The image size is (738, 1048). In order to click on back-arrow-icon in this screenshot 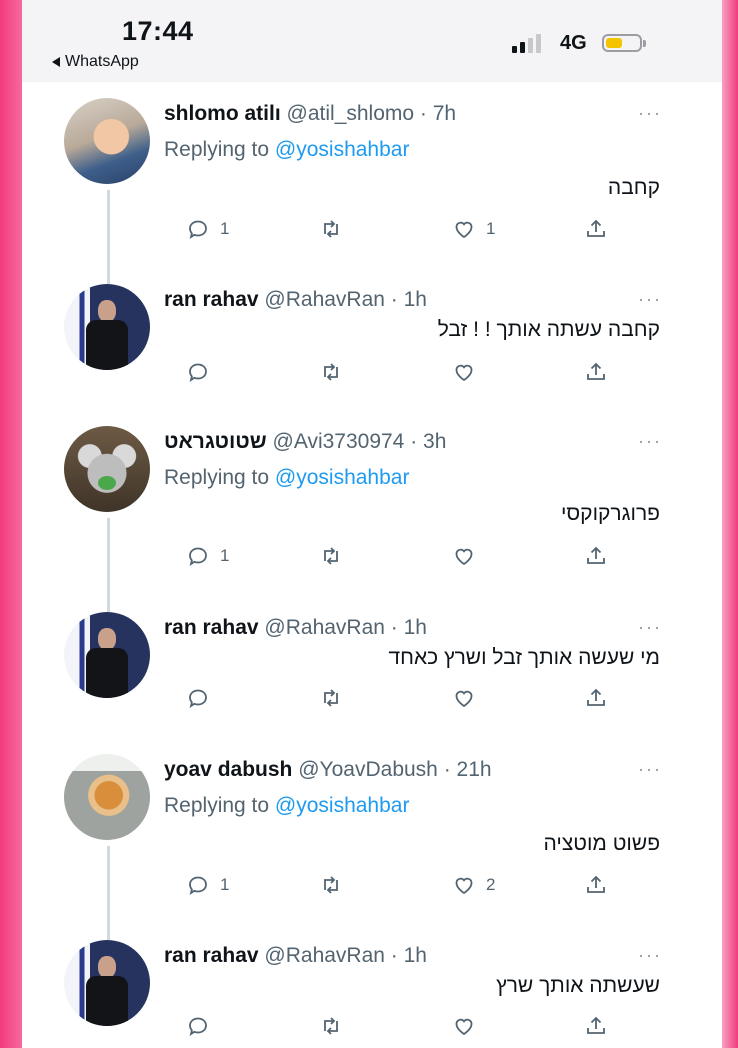, I will do `click(56, 62)`.